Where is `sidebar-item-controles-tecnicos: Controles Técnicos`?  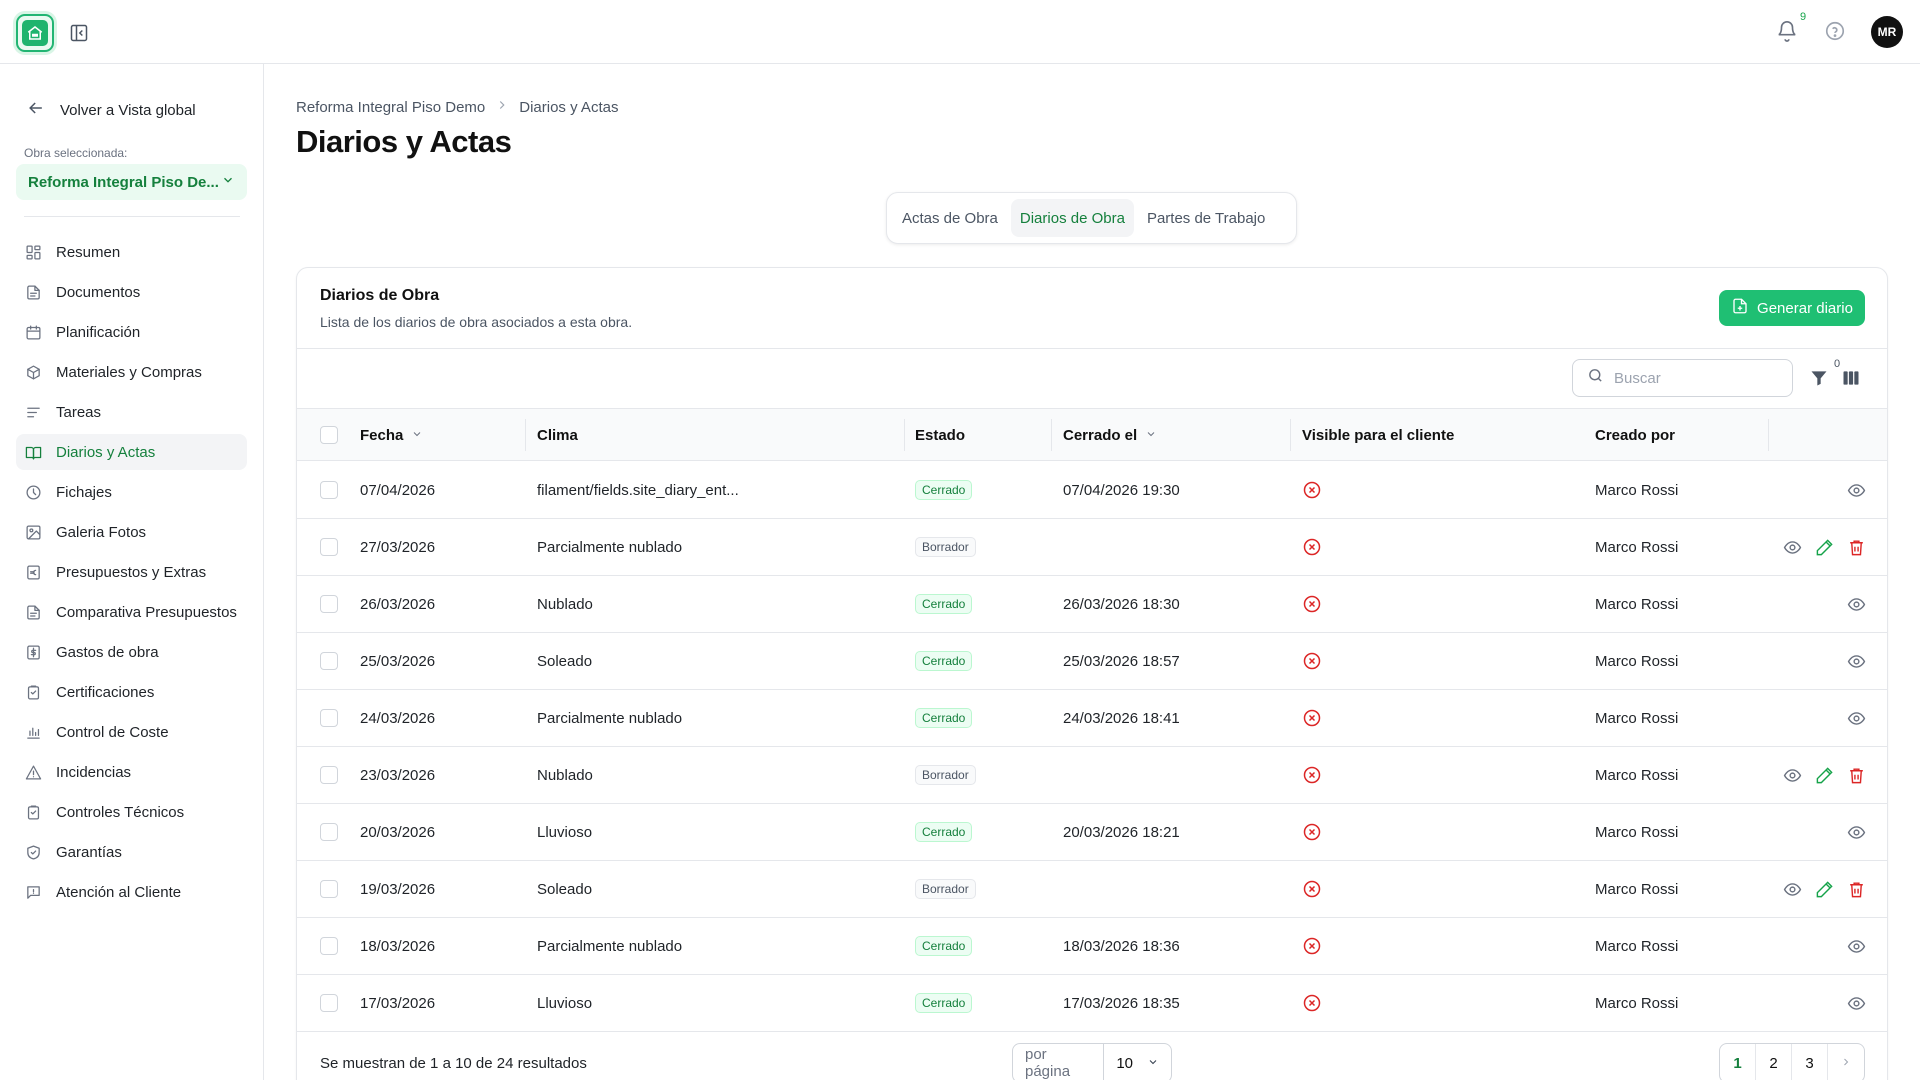
sidebar-item-controles-tecnicos: Controles Técnicos is located at coordinates (131, 812).